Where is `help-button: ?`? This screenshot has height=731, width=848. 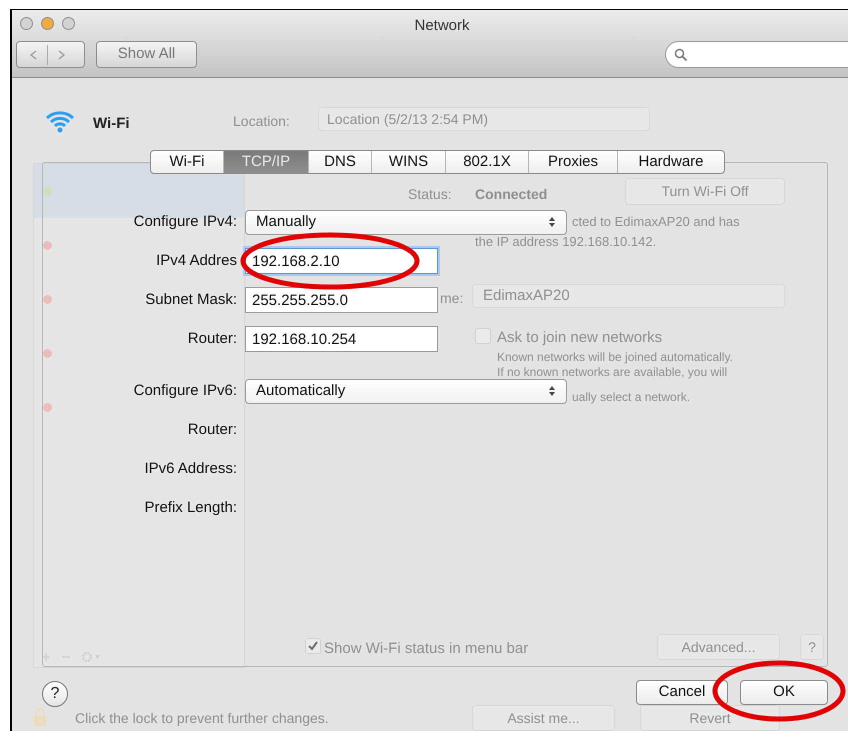 help-button: ? is located at coordinates (55, 694).